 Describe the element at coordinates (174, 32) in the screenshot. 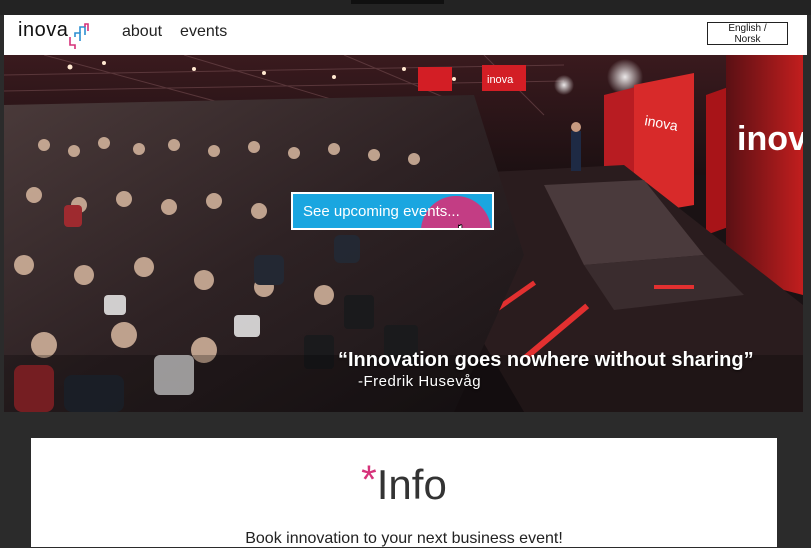

I see `main-nav: about events` at that location.